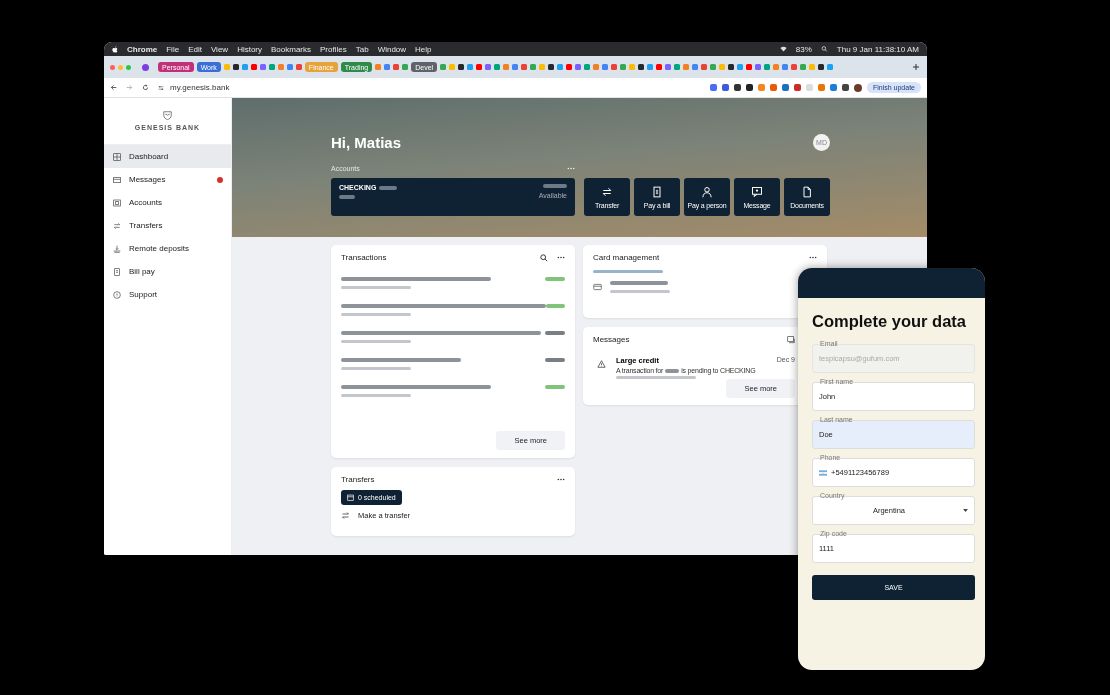  I want to click on menu-item: View, so click(219, 49).